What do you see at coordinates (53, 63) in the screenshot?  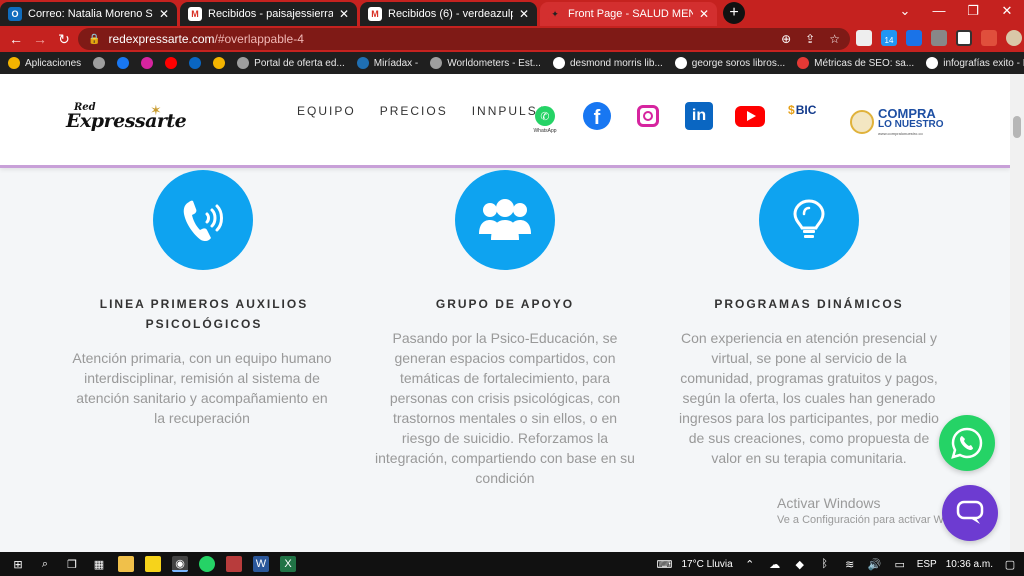 I see `bookmark-label: Aplicaciones` at bounding box center [53, 63].